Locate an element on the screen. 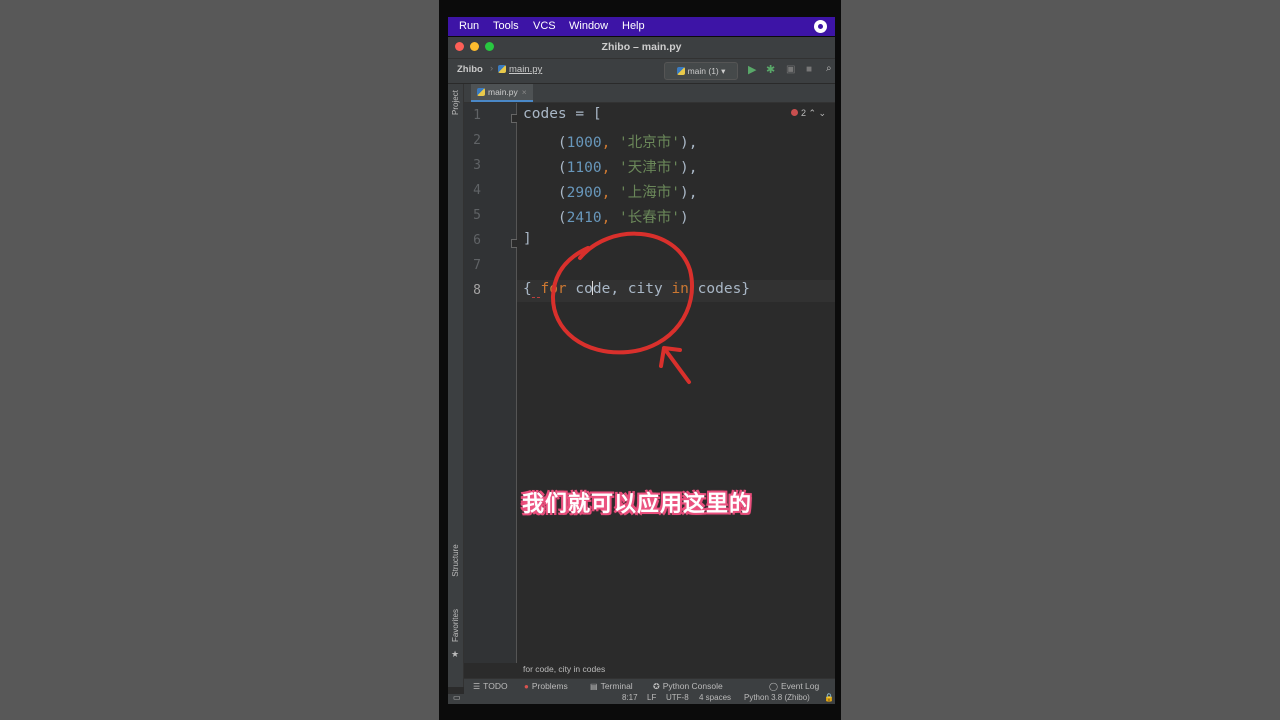 This screenshot has width=1280, height=720. annotation-arrow-icon is located at coordinates (675, 365).